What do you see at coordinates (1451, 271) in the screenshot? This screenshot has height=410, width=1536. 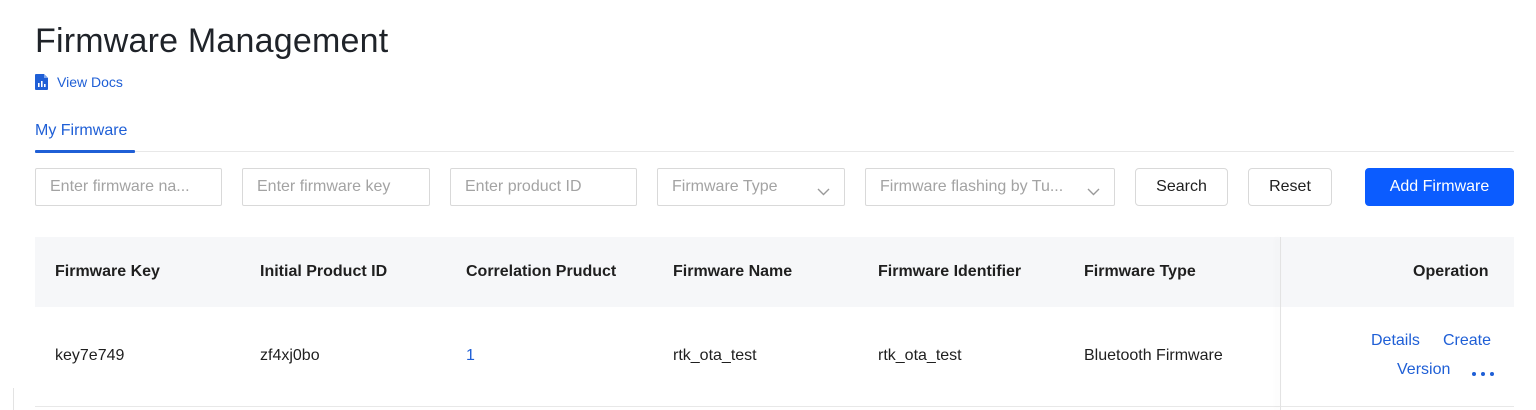 I see `column-header-operation: Operation` at bounding box center [1451, 271].